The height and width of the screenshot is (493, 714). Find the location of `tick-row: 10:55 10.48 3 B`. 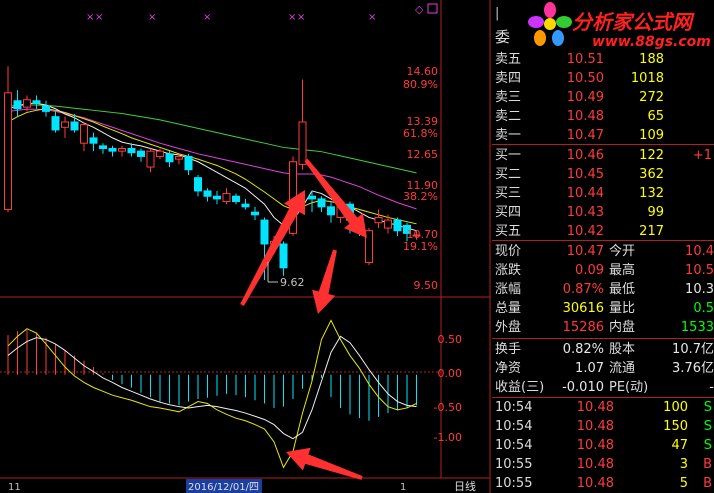

tick-row: 10:55 10.48 3 B is located at coordinates (603, 464).